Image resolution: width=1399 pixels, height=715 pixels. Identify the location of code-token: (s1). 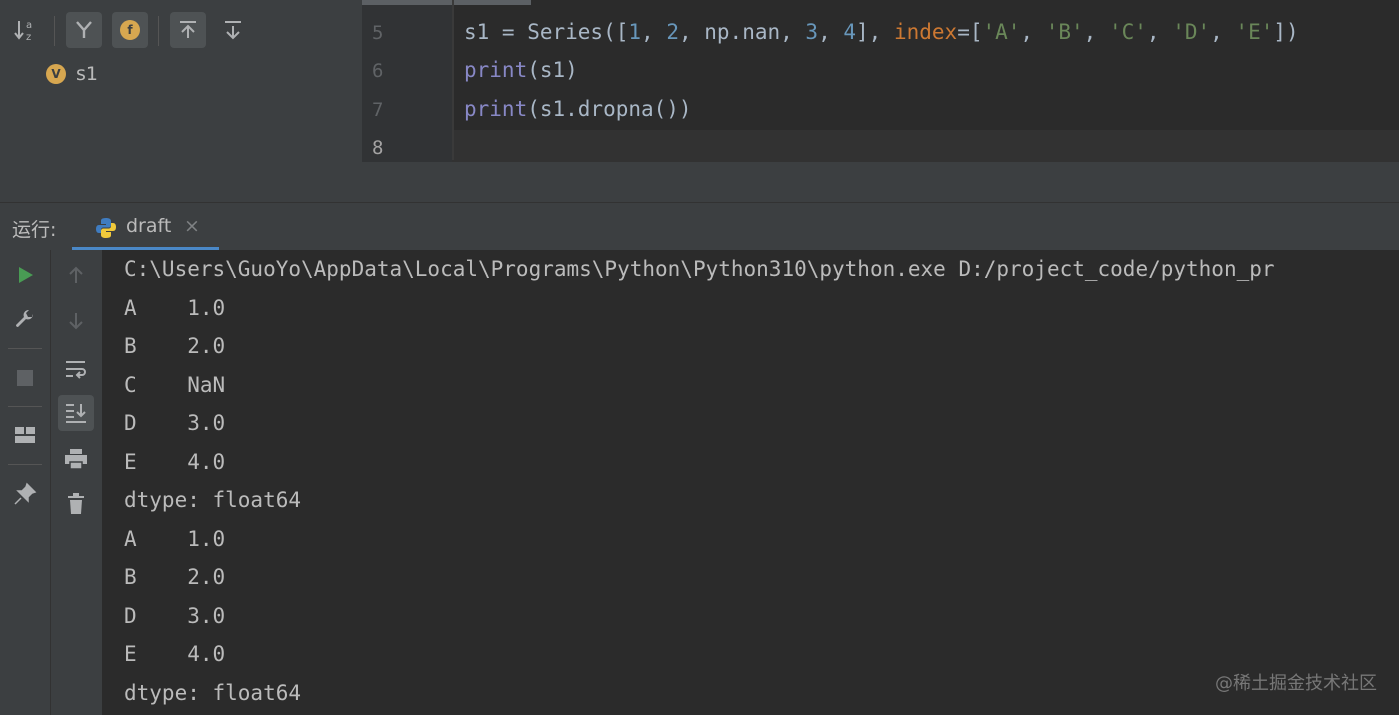
(552, 70).